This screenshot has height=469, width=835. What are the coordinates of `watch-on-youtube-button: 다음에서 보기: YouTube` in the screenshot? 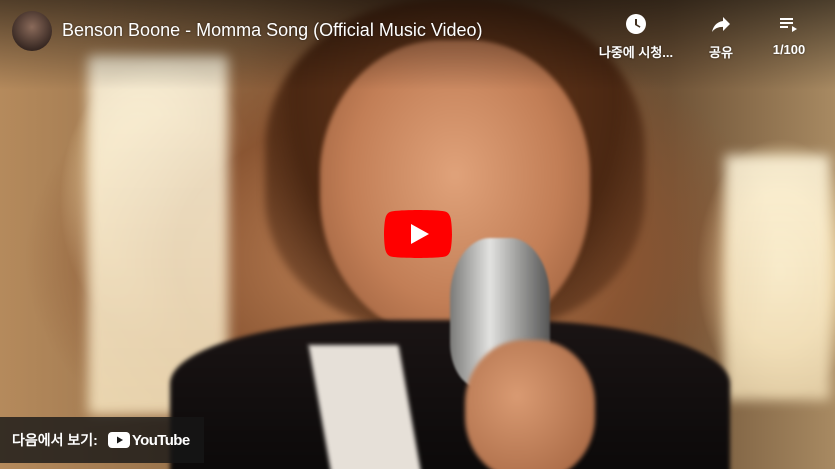 It's located at (102, 440).